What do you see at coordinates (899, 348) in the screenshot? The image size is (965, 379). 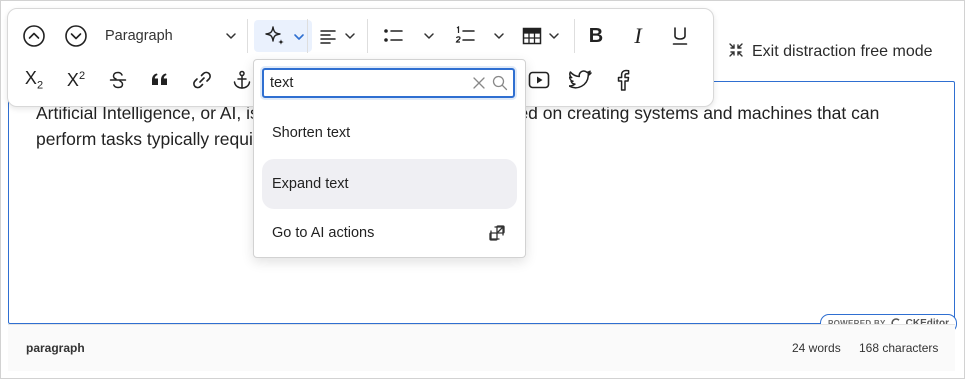 I see `character-count: 168 characters` at bounding box center [899, 348].